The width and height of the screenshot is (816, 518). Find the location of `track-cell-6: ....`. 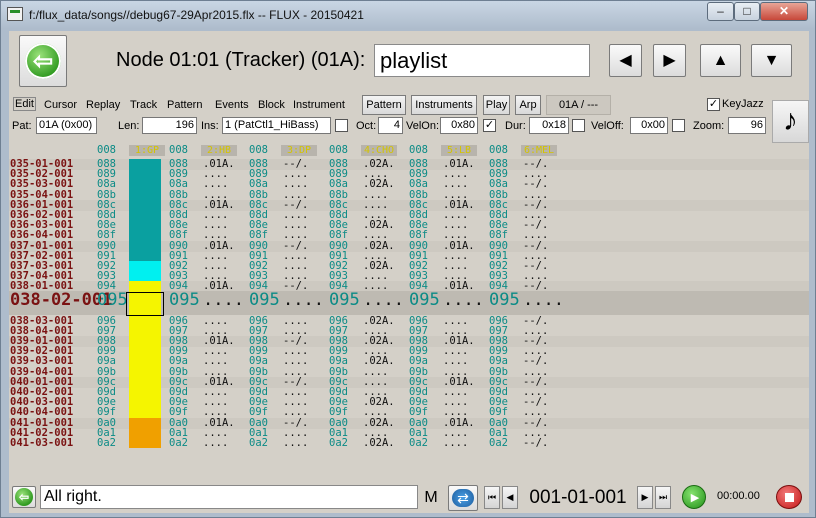

track-cell-6: .... is located at coordinates (543, 299).